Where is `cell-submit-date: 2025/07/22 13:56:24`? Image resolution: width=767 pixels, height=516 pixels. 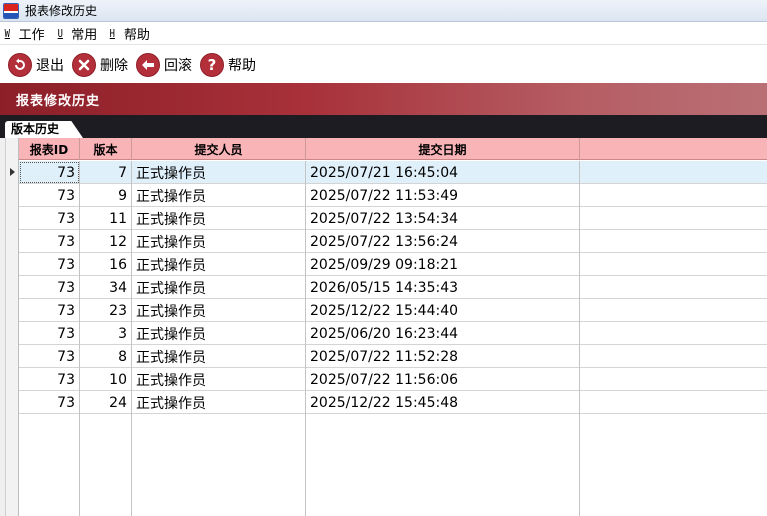
cell-submit-date: 2025/07/22 13:56:24 is located at coordinates (443, 241).